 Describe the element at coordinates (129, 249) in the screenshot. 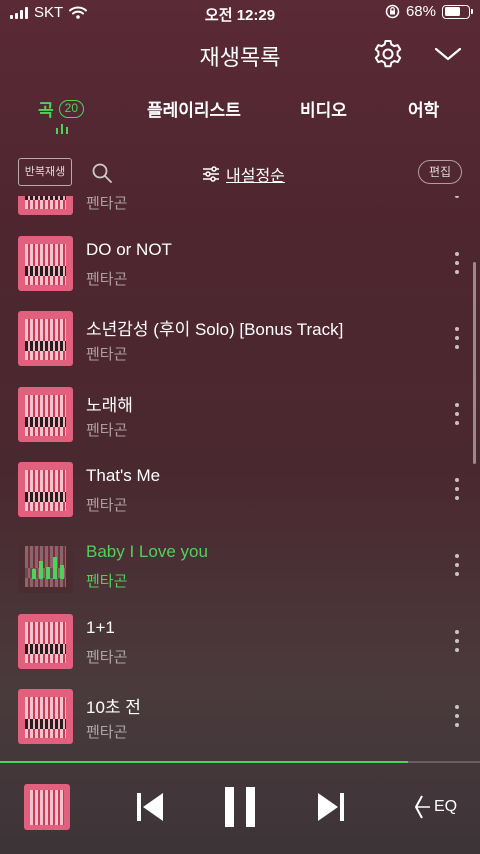

I see `song-title: DO or NOT` at that location.